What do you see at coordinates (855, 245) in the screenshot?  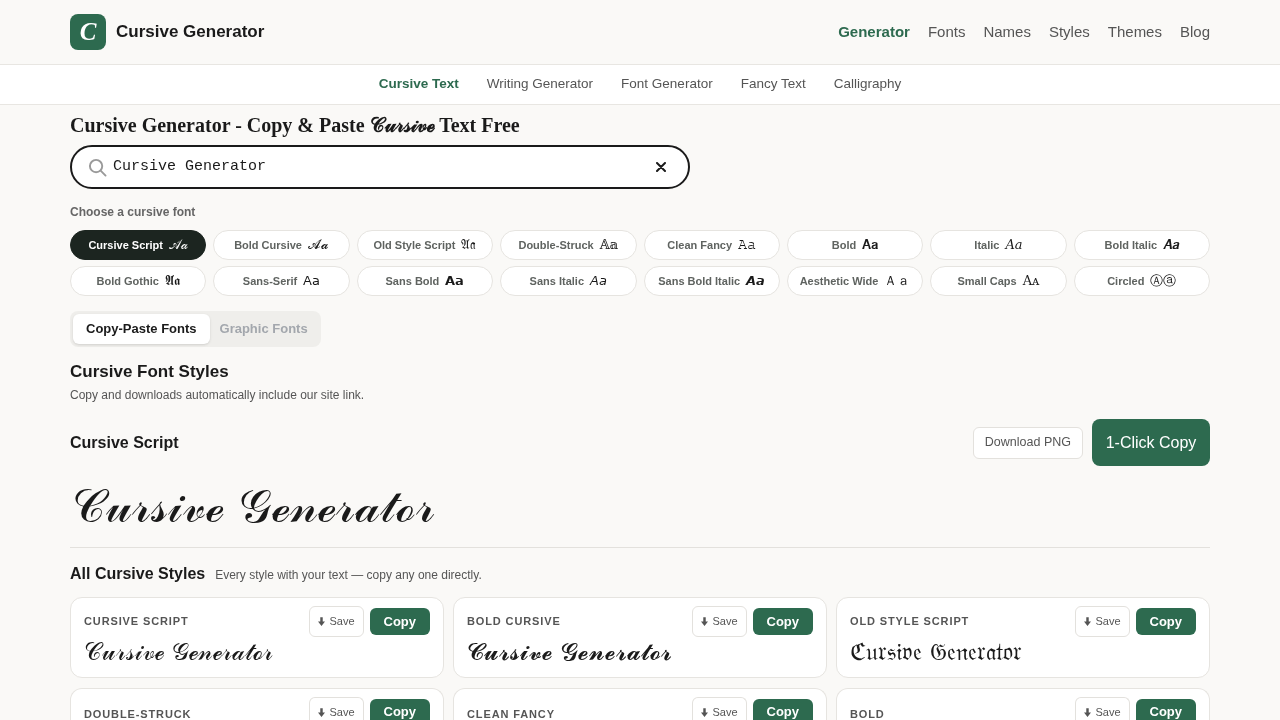 I see `font-chip: Bold 𝐀𝐚` at bounding box center [855, 245].